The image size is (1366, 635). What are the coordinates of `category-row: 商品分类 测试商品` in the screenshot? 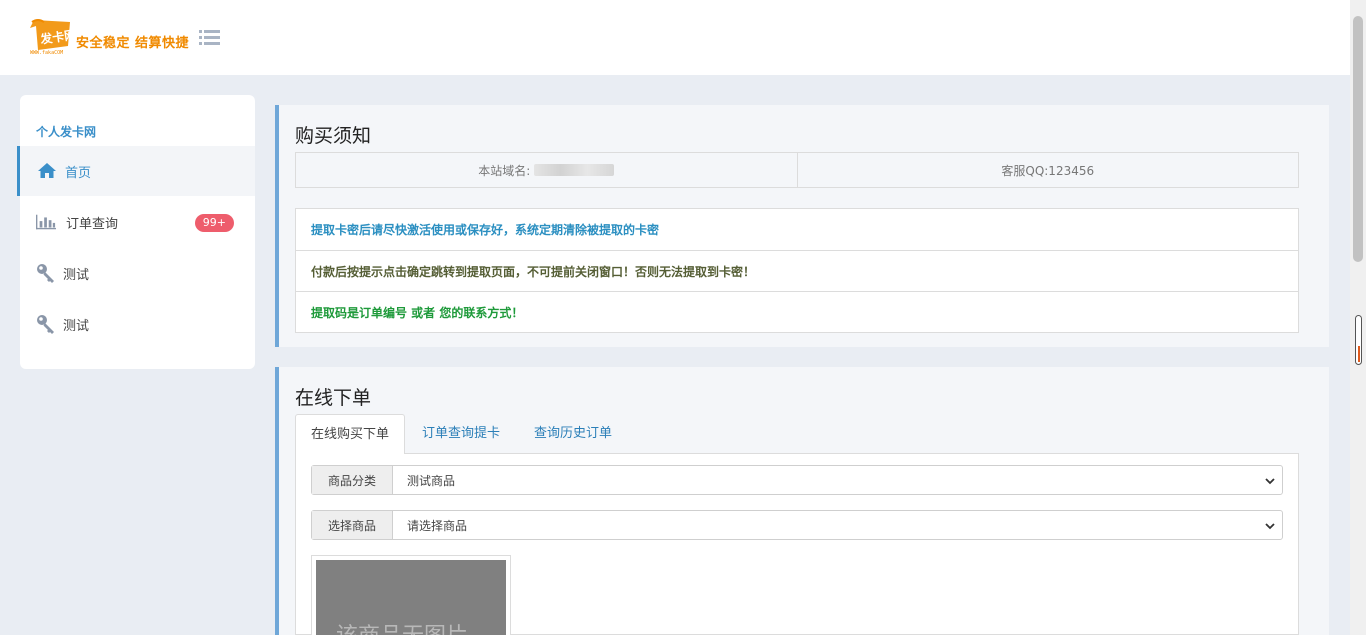 It's located at (797, 480).